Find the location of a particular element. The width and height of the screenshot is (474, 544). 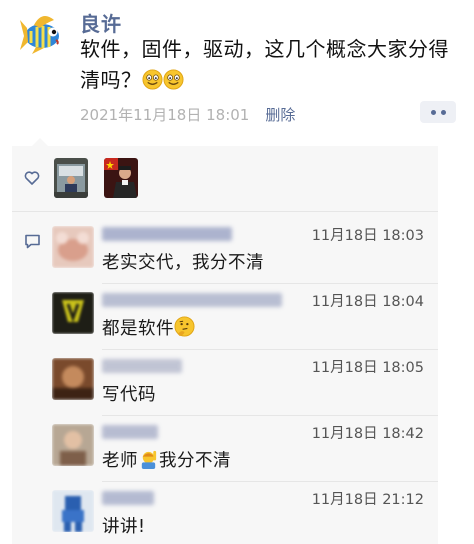

comment-text: 老师 我分不清 is located at coordinates (166, 459).